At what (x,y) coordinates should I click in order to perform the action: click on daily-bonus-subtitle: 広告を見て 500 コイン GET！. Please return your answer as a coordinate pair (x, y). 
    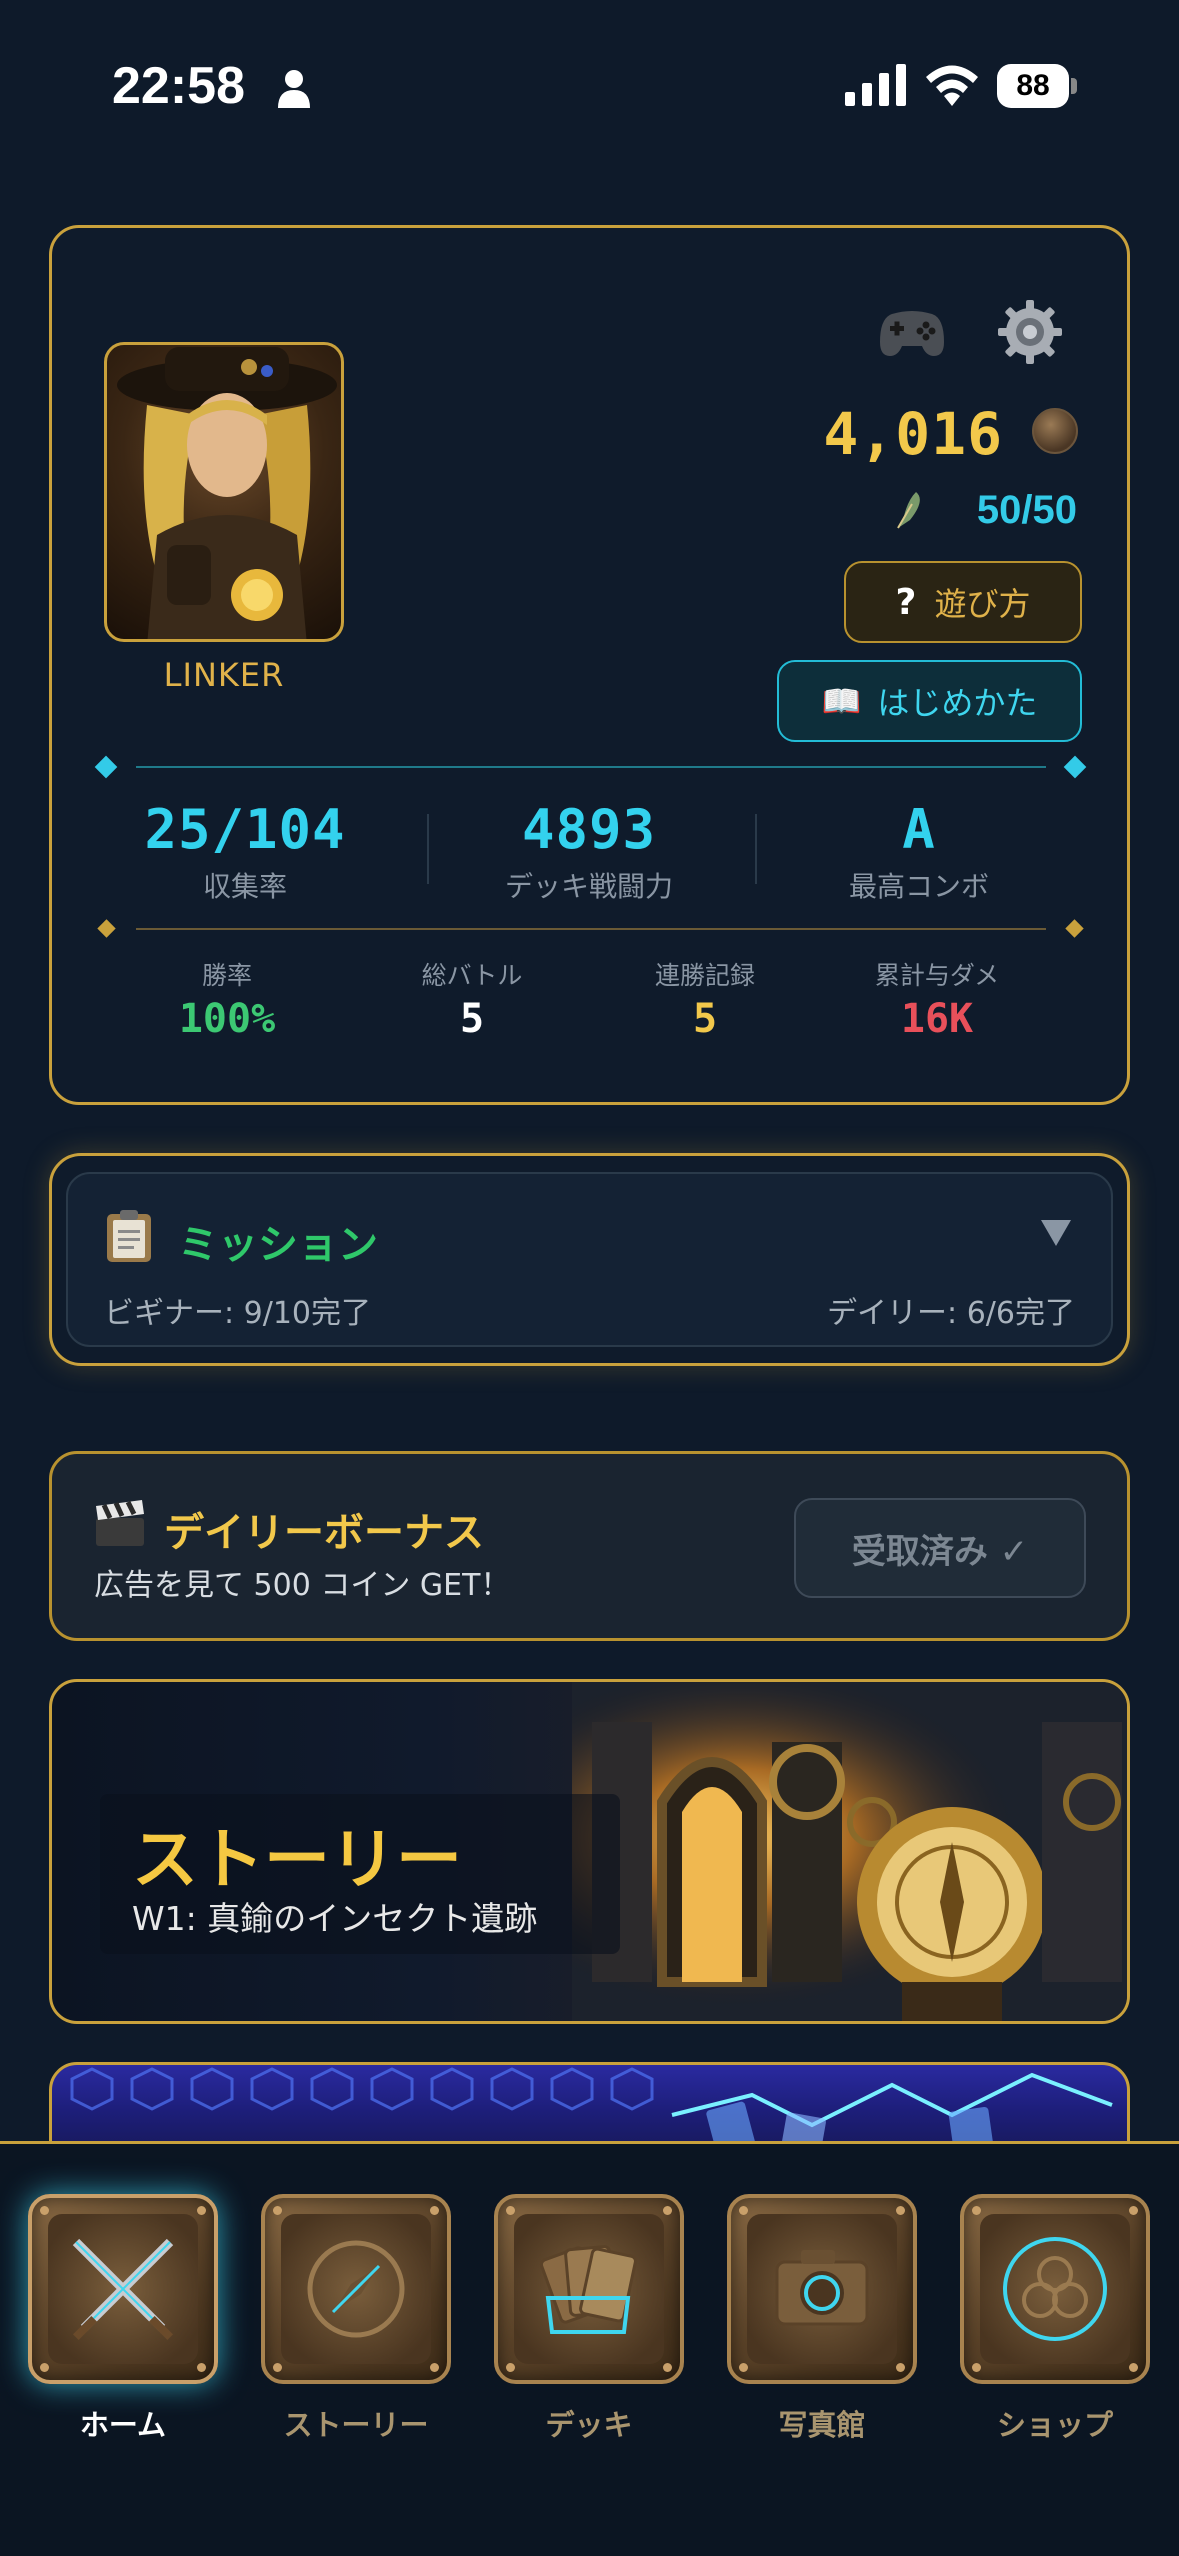
    Looking at the image, I should click on (302, 1585).